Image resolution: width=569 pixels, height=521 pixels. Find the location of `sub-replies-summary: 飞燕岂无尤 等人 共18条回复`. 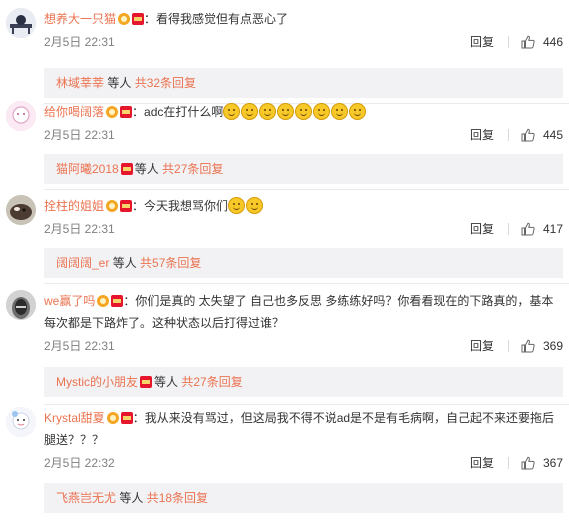

sub-replies-summary: 飞燕岂无尤 等人 共18条回复 is located at coordinates (303, 498).